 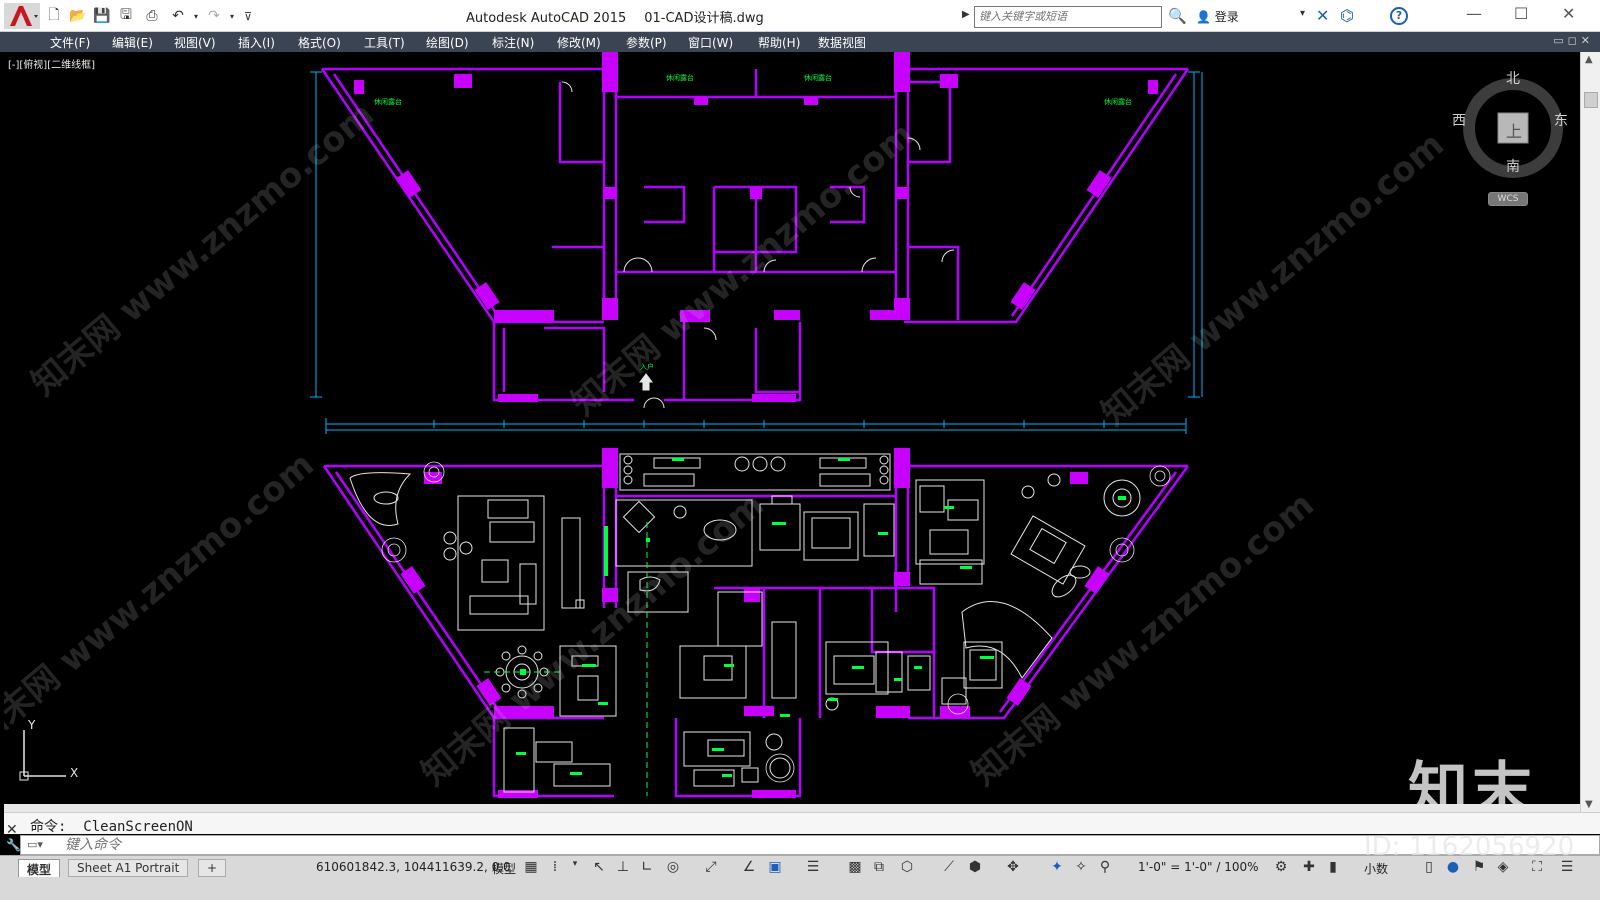 What do you see at coordinates (1118, 101) in the screenshot?
I see `label-terrace-4: 休闲露台` at bounding box center [1118, 101].